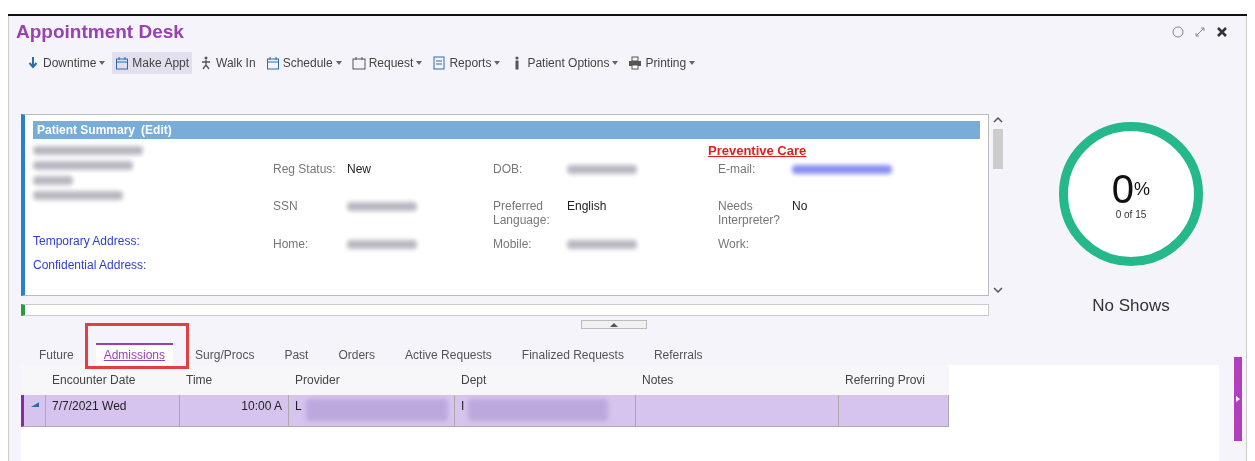 This screenshot has width=1255, height=461. What do you see at coordinates (662, 63) in the screenshot?
I see `toolbar-button: Printing` at bounding box center [662, 63].